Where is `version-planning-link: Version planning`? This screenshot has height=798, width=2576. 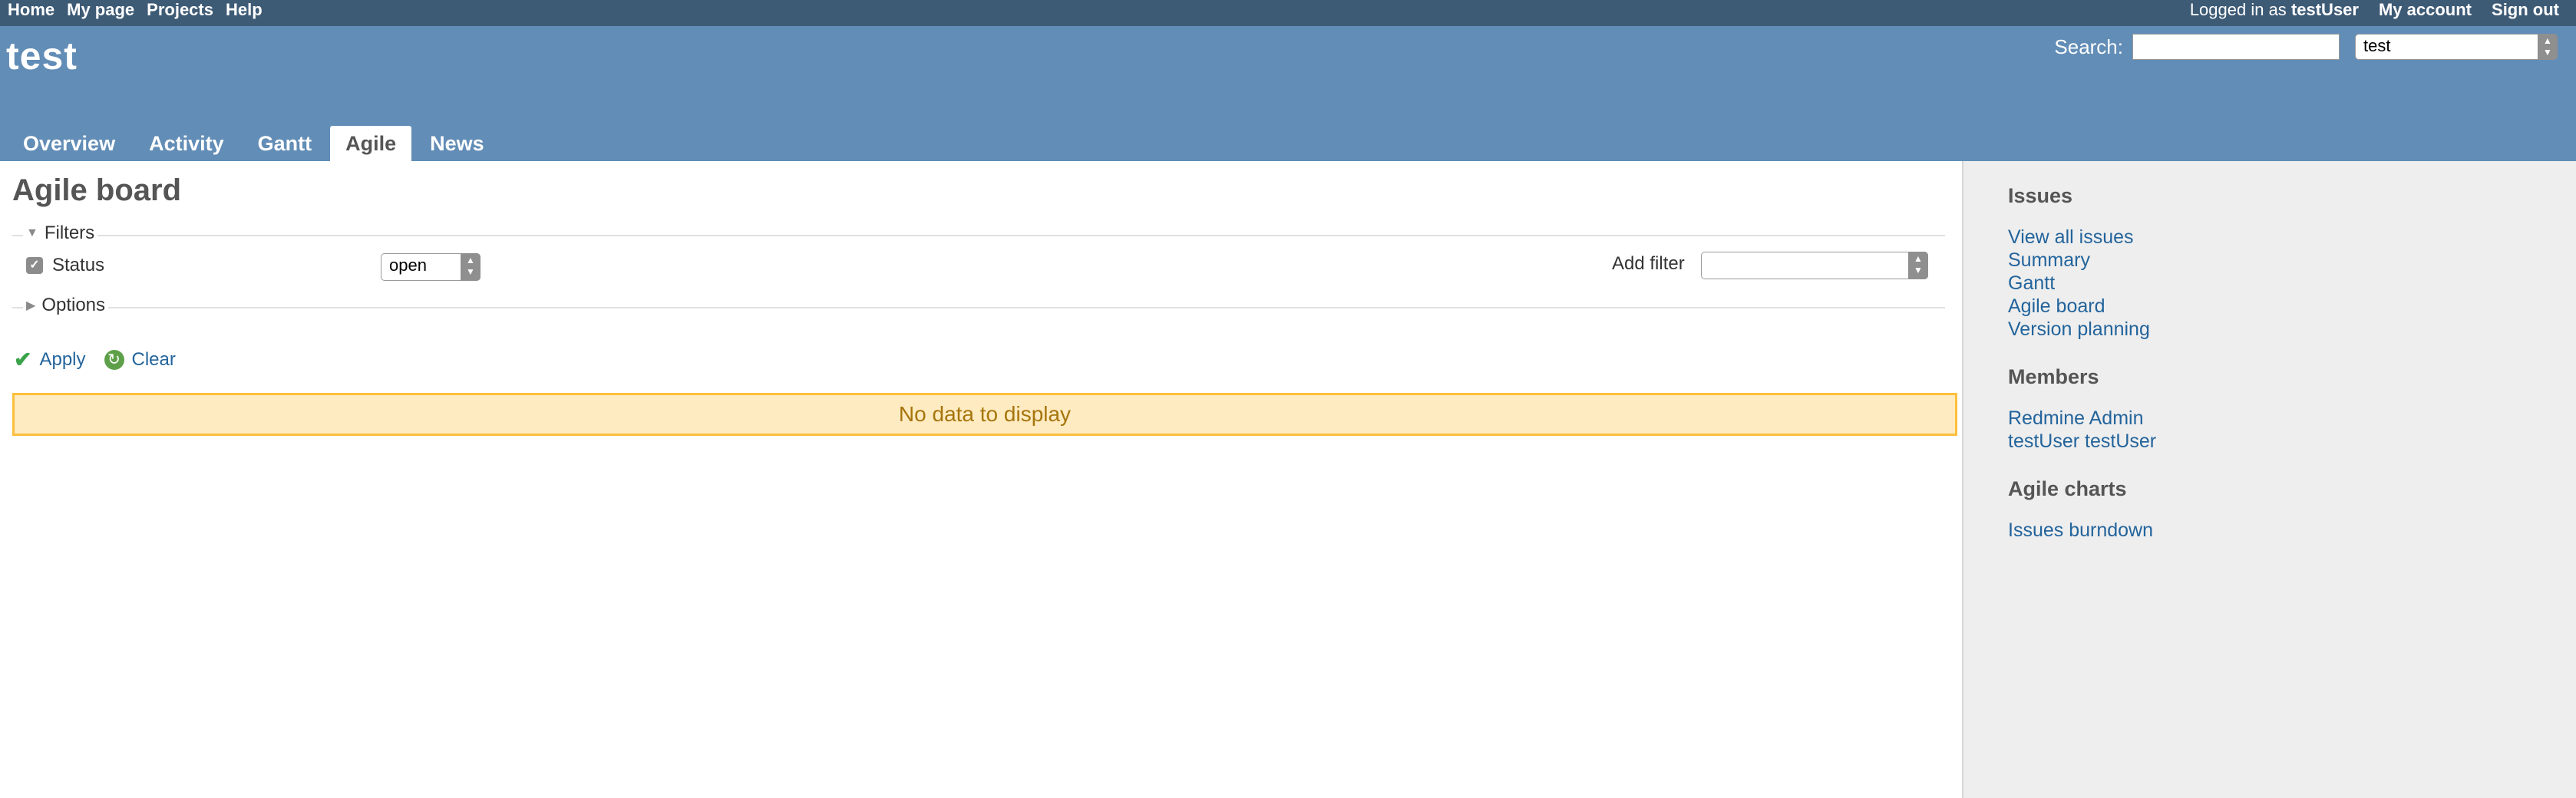
version-planning-link: Version planning is located at coordinates (2079, 329).